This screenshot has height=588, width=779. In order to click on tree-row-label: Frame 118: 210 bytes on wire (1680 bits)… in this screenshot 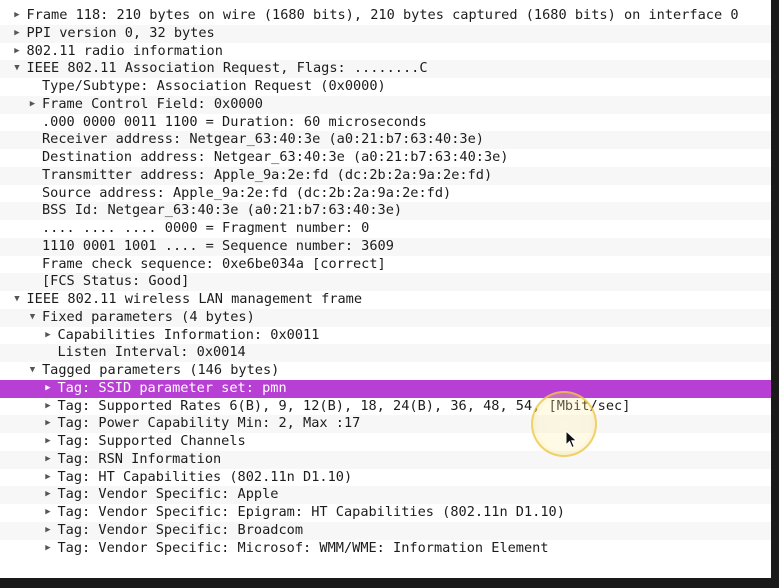, I will do `click(382, 15)`.